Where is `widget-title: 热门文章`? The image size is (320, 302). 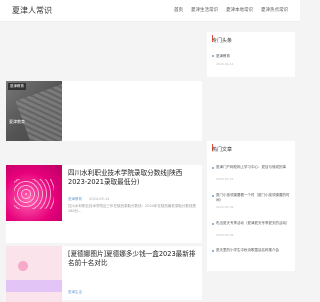 widget-title: 热门文章 is located at coordinates (222, 150).